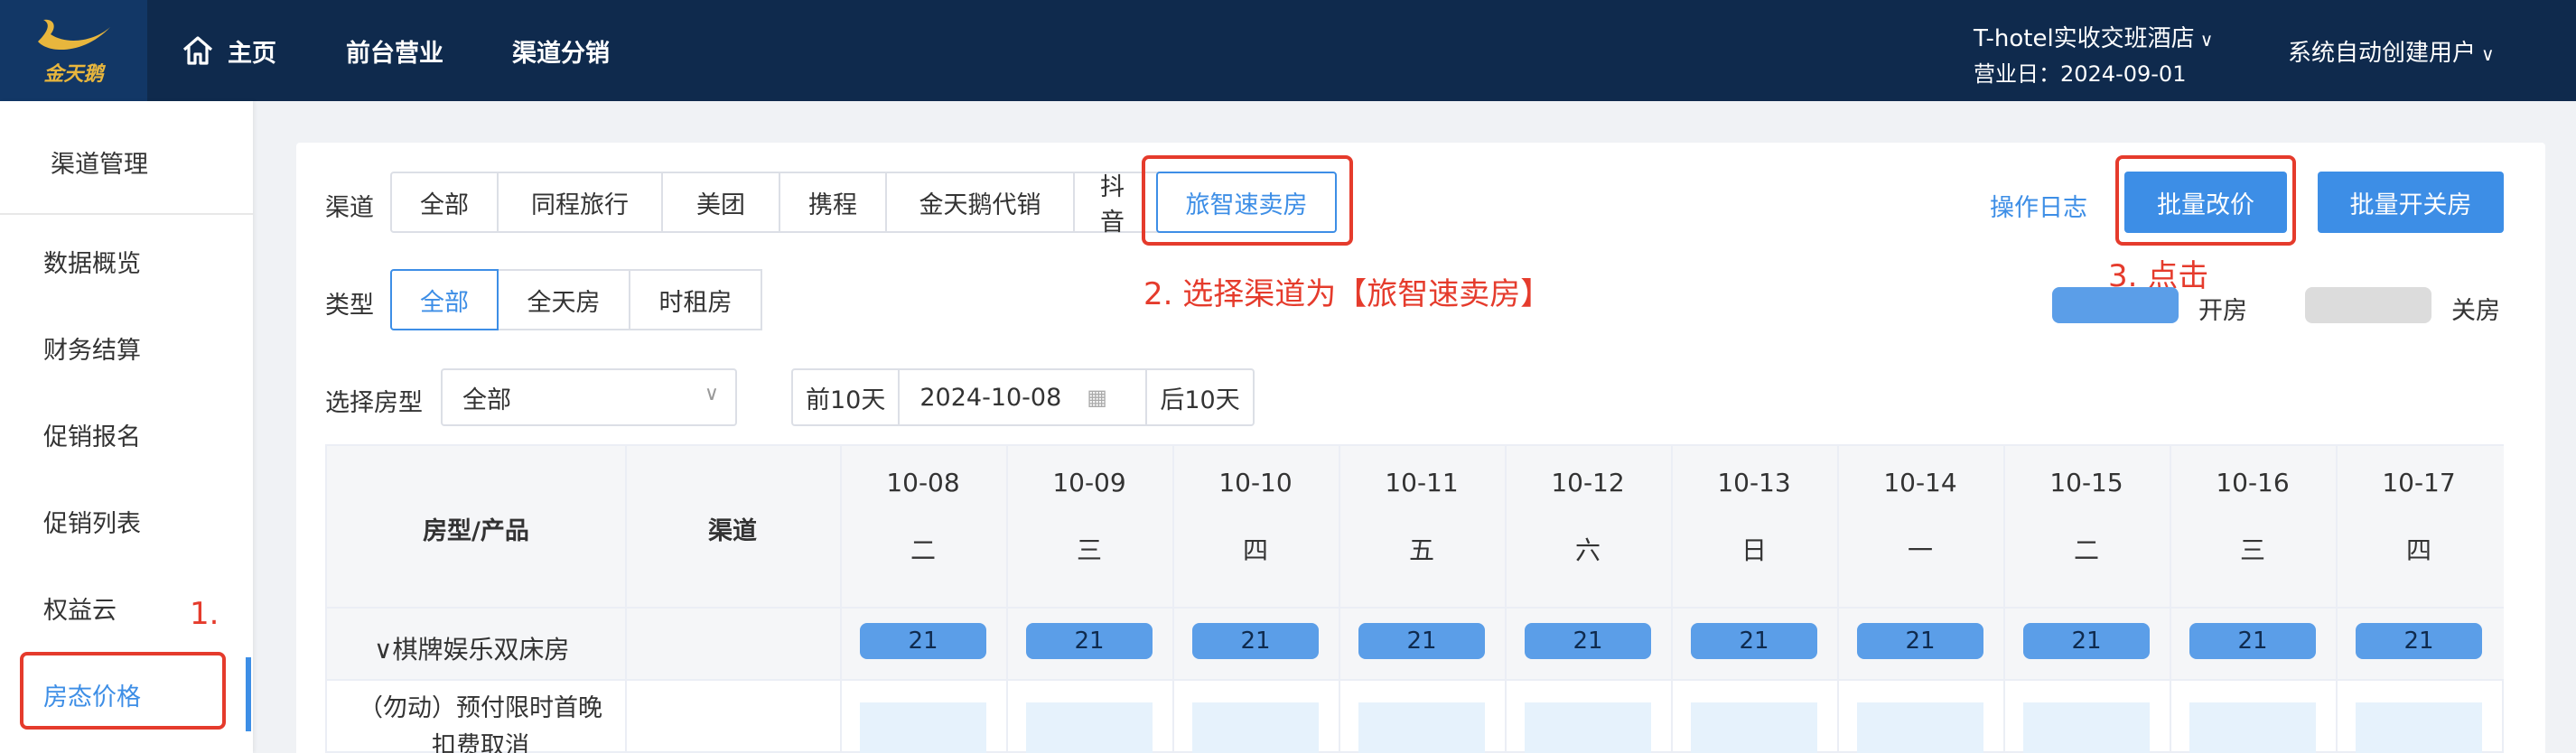  Describe the element at coordinates (197, 50) in the screenshot. I see `home-icon` at that location.